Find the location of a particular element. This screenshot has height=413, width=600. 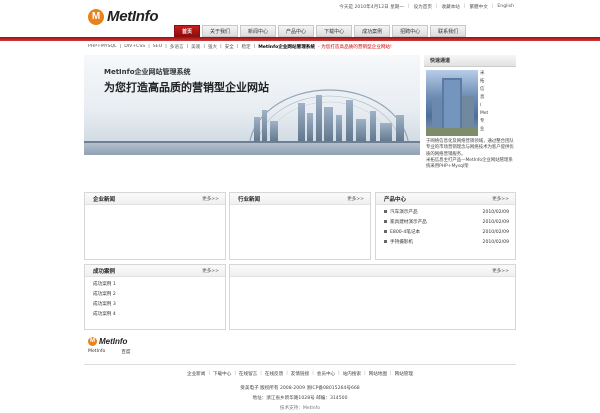

footer-divider is located at coordinates (300, 364).